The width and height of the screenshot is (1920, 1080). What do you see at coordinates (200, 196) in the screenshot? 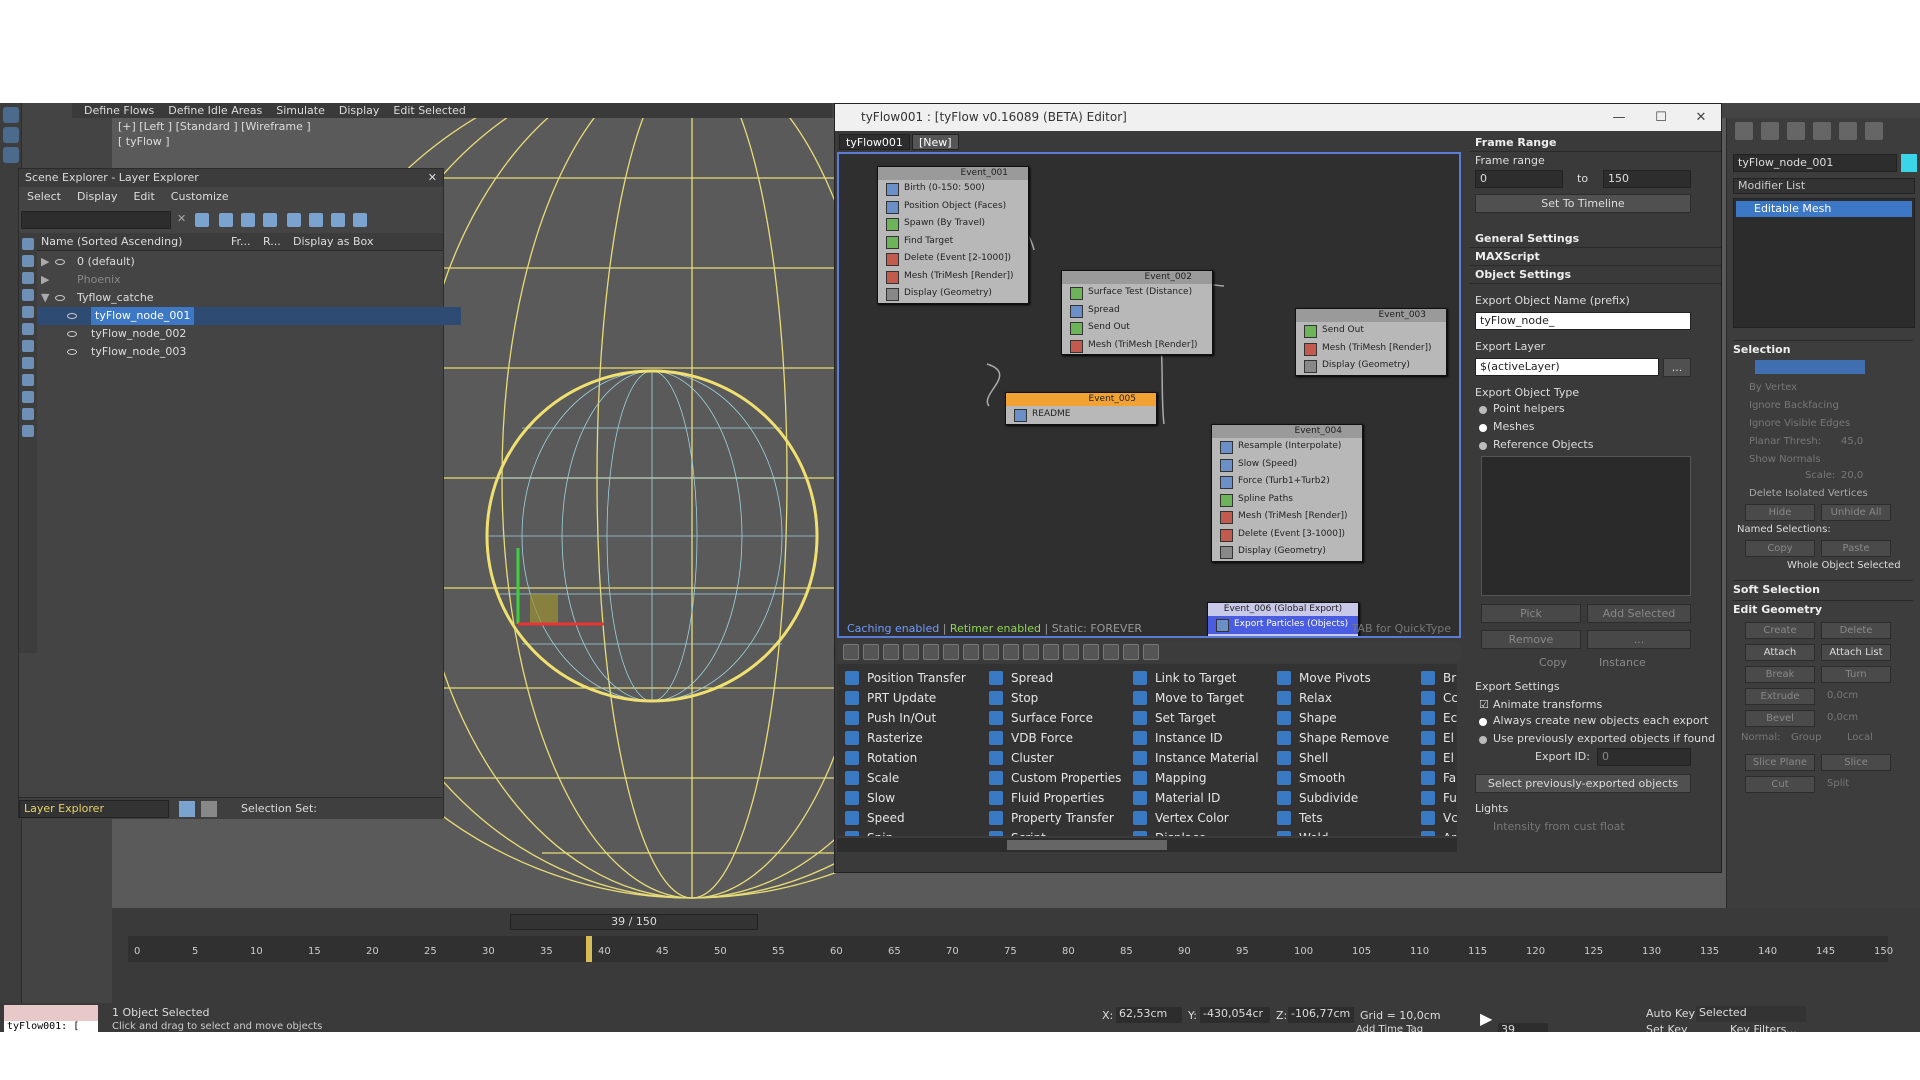
I see `se-menu-customize: Customize` at bounding box center [200, 196].